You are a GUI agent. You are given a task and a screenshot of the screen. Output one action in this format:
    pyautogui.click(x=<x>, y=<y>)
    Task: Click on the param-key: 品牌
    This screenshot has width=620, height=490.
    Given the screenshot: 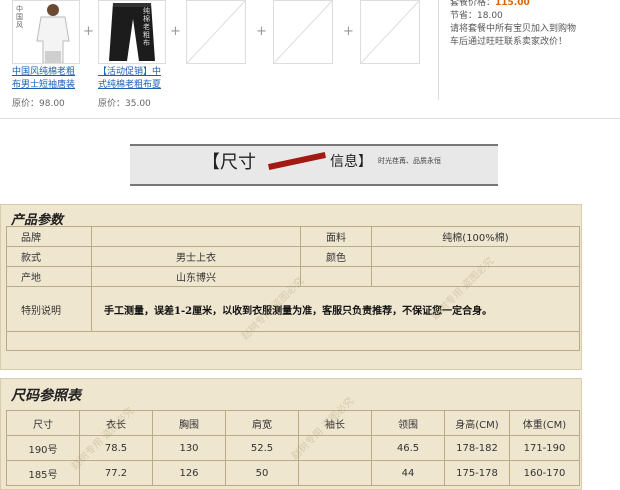 What is the action you would take?
    pyautogui.click(x=49, y=236)
    